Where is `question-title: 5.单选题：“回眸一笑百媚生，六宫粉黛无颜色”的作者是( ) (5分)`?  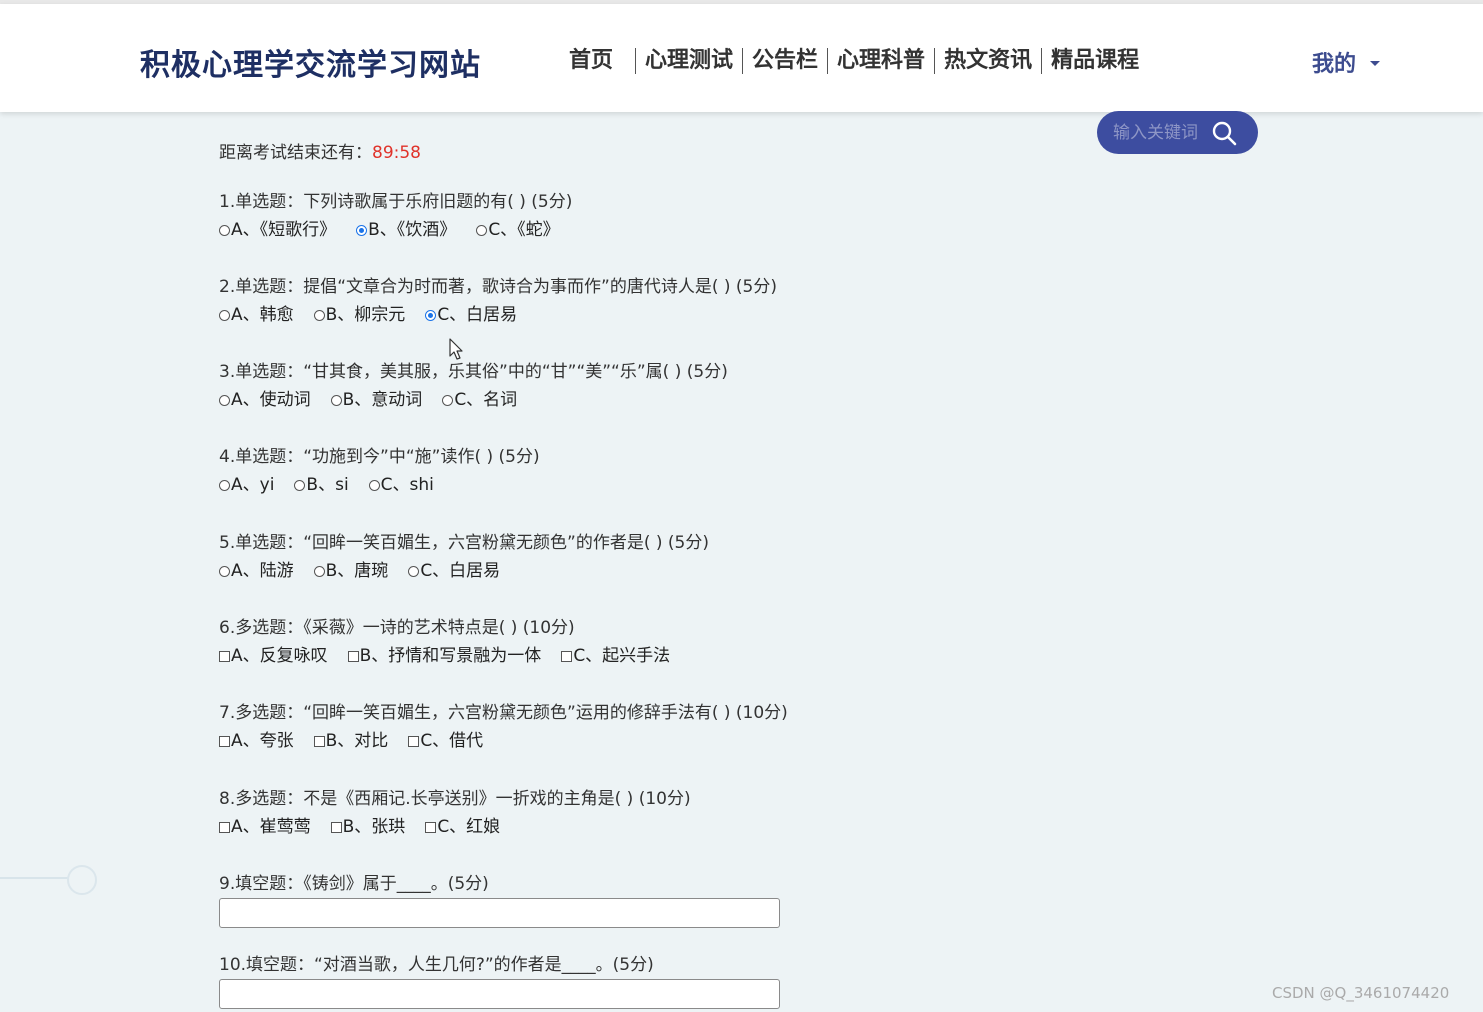
question-title: 5.单选题：“回眸一笑百媚生，六宫粉黛无颜色”的作者是( ) (5分) is located at coordinates (464, 543).